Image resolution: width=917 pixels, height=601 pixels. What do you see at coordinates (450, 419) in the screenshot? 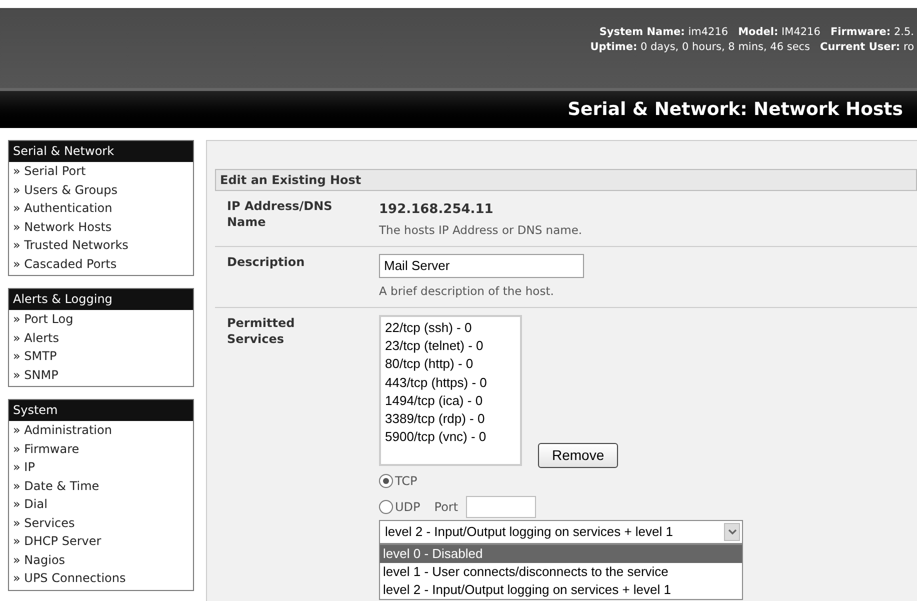
I see `service-option: 3389/tcp (rdp) - 0` at bounding box center [450, 419].